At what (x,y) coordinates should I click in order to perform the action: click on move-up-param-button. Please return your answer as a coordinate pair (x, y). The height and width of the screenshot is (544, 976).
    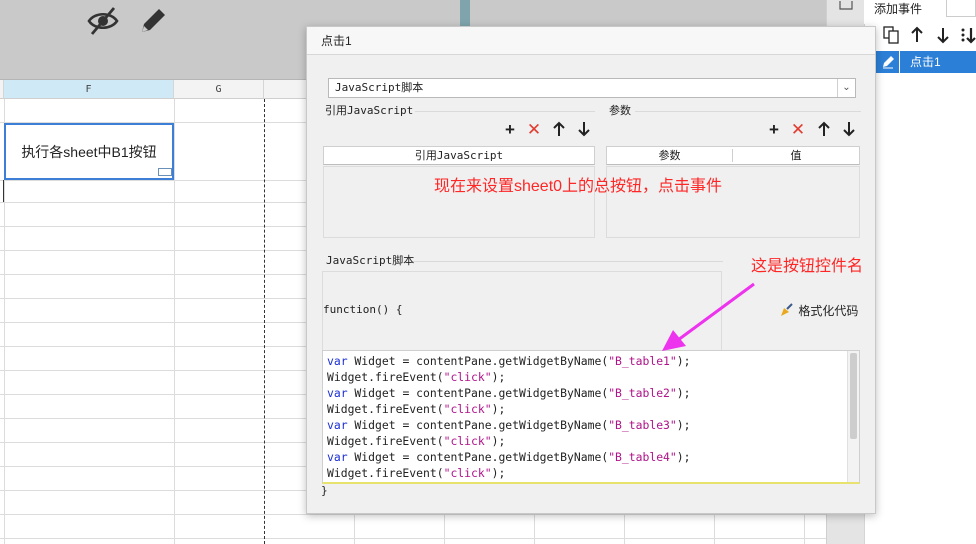
    Looking at the image, I should click on (824, 130).